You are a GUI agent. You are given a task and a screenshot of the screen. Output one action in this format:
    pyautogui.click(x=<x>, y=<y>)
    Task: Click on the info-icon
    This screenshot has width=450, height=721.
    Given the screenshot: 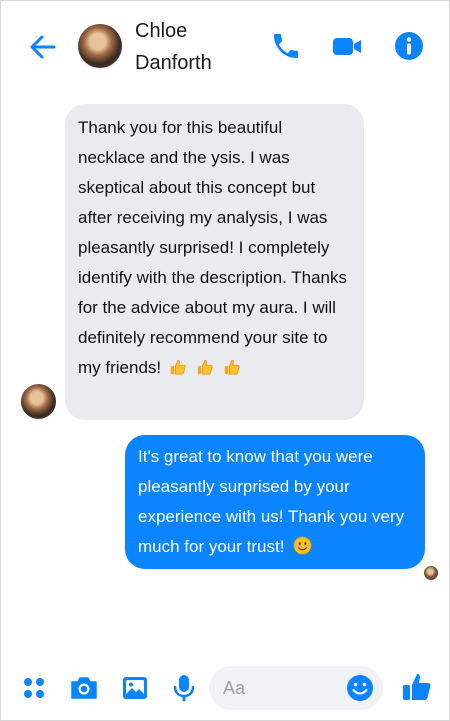 What is the action you would take?
    pyautogui.click(x=409, y=46)
    